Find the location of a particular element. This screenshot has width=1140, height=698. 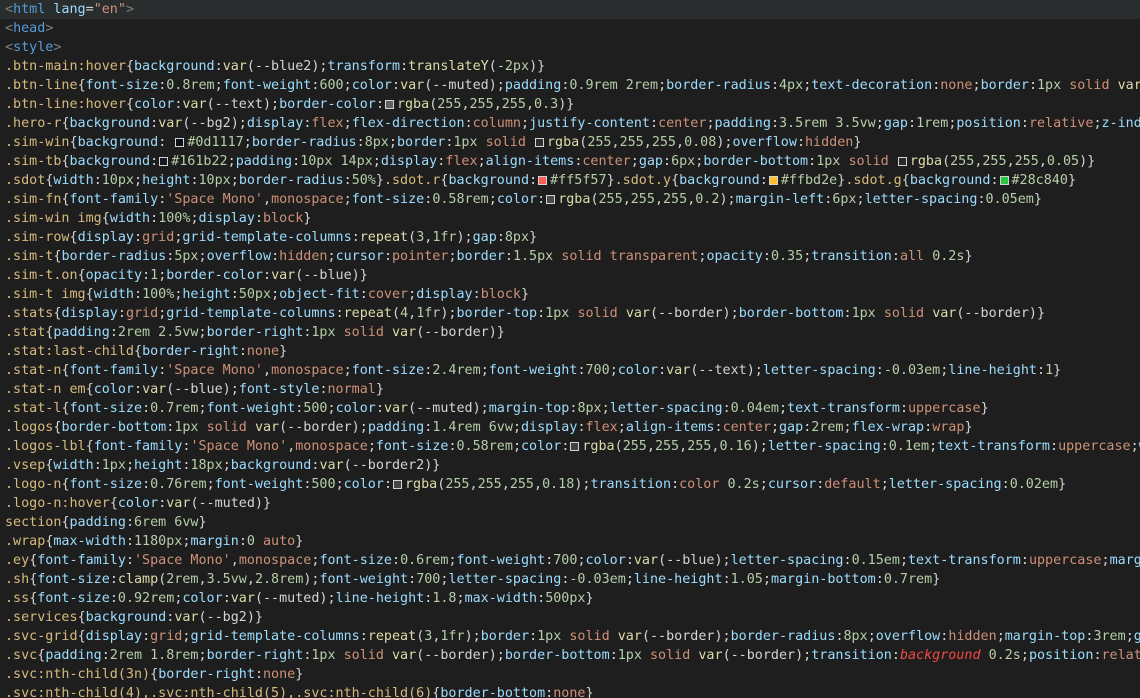

code-token: #28c840 is located at coordinates (1039, 180).